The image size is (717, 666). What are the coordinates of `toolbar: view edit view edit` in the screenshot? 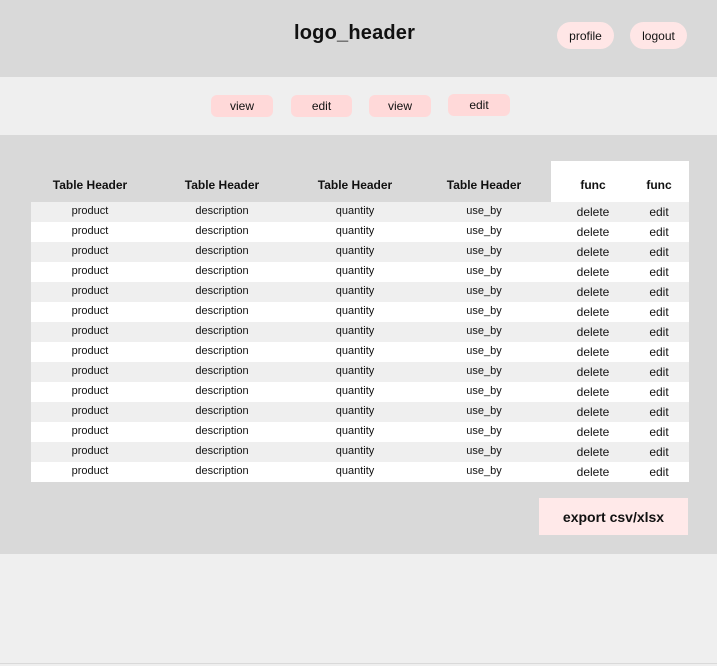 It's located at (358, 106).